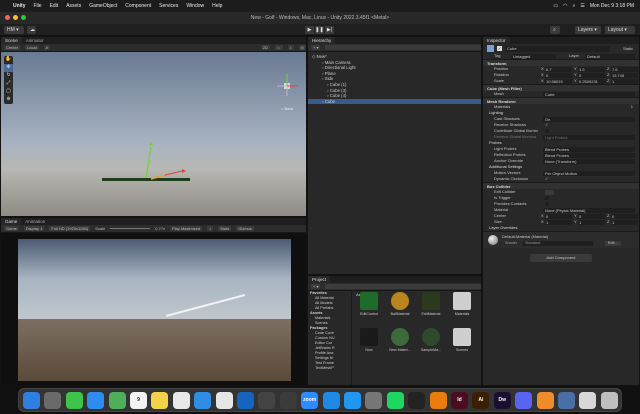 Image resolution: width=640 pixels, height=414 pixels. Describe the element at coordinates (46, 47) in the screenshot. I see `grid-snap-icon: #` at that location.